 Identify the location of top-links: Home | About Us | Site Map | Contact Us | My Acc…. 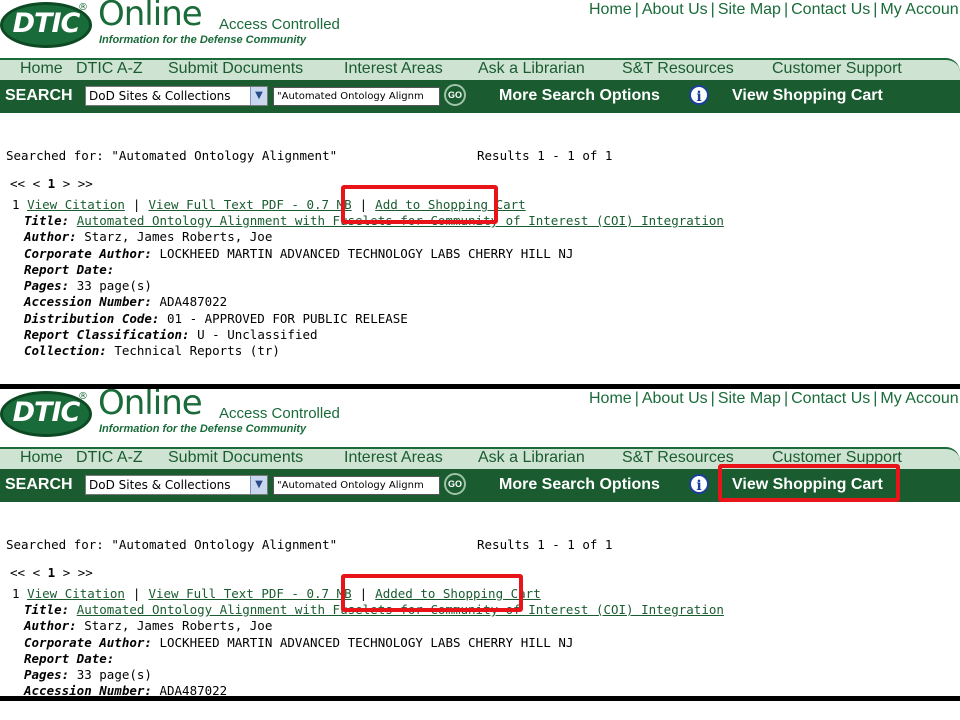
(774, 9).